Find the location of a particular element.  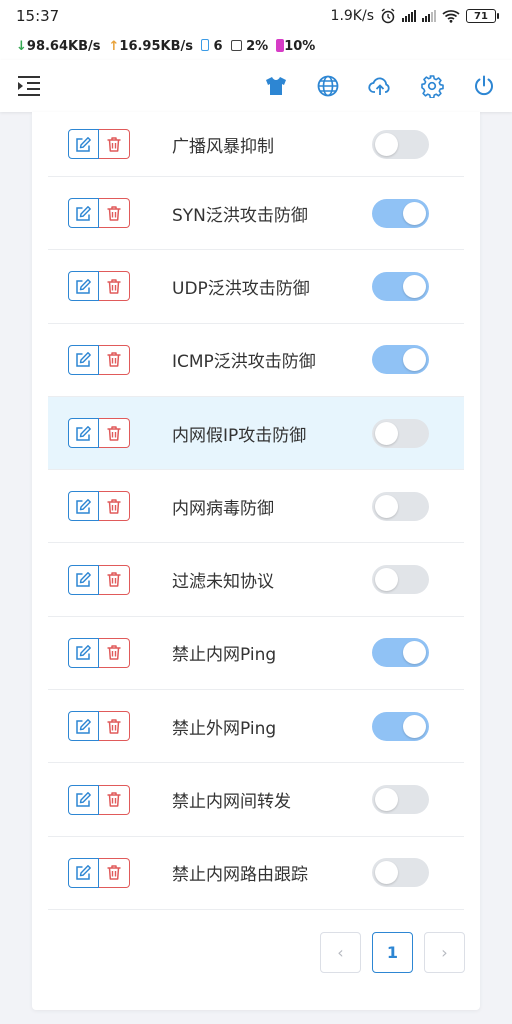

battery-charge-icon is located at coordinates (280, 45).